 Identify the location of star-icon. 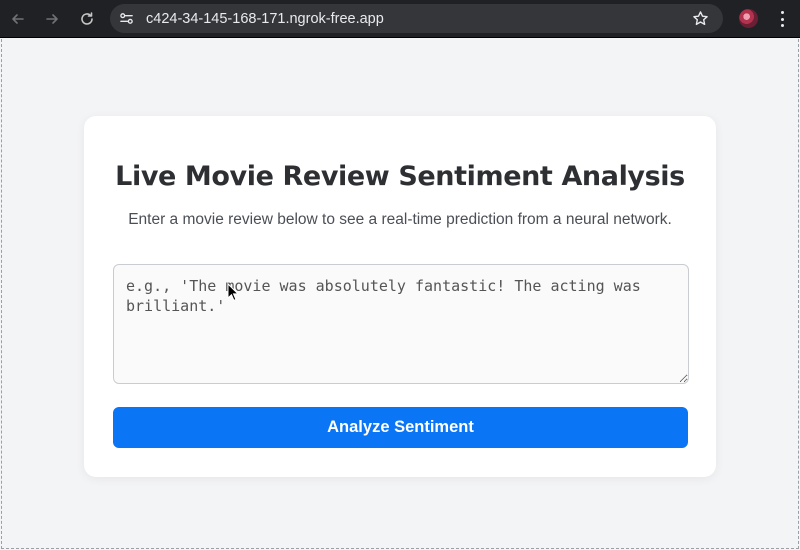
(700, 18).